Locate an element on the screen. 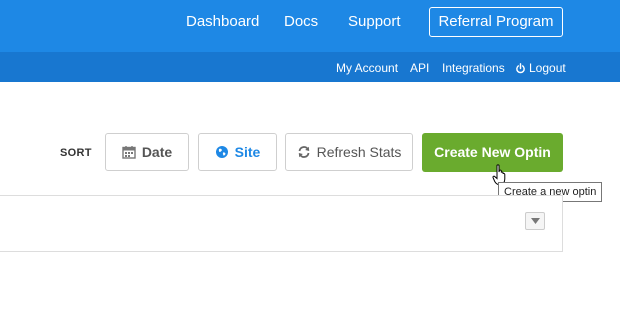 The width and height of the screenshot is (620, 315). sort-label: SORT is located at coordinates (76, 153).